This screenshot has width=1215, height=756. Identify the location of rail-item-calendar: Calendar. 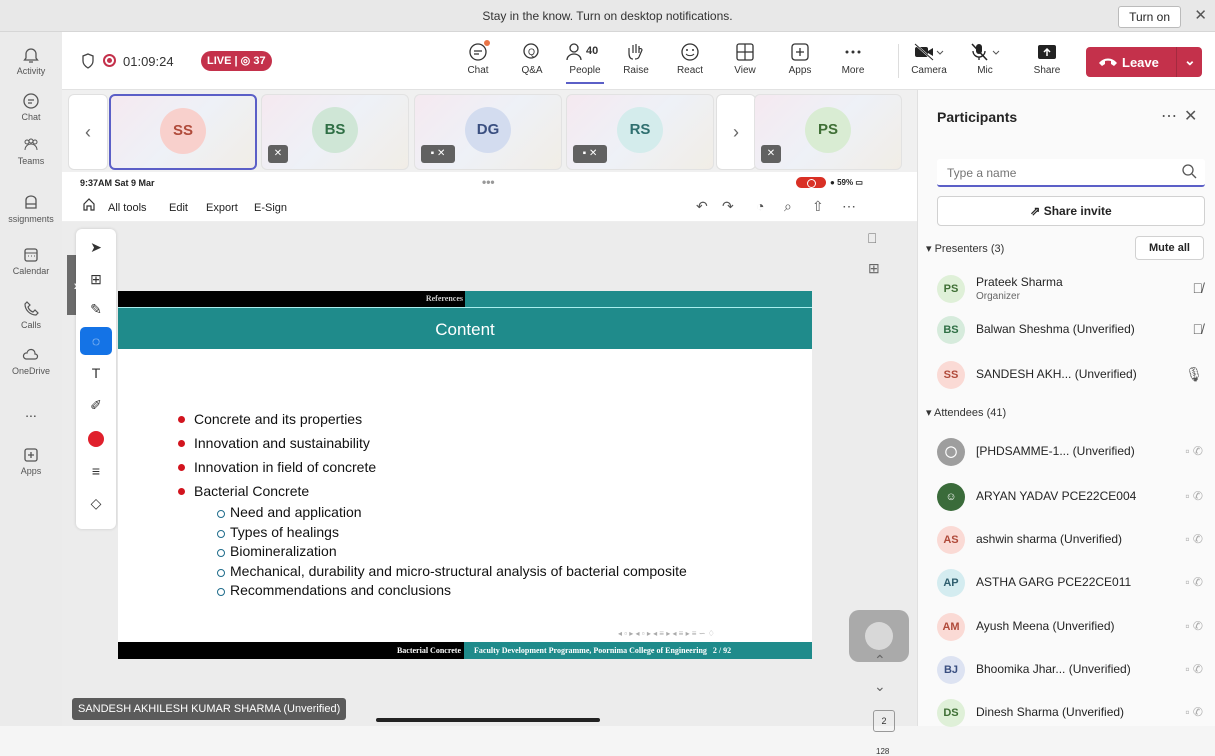
(31, 261).